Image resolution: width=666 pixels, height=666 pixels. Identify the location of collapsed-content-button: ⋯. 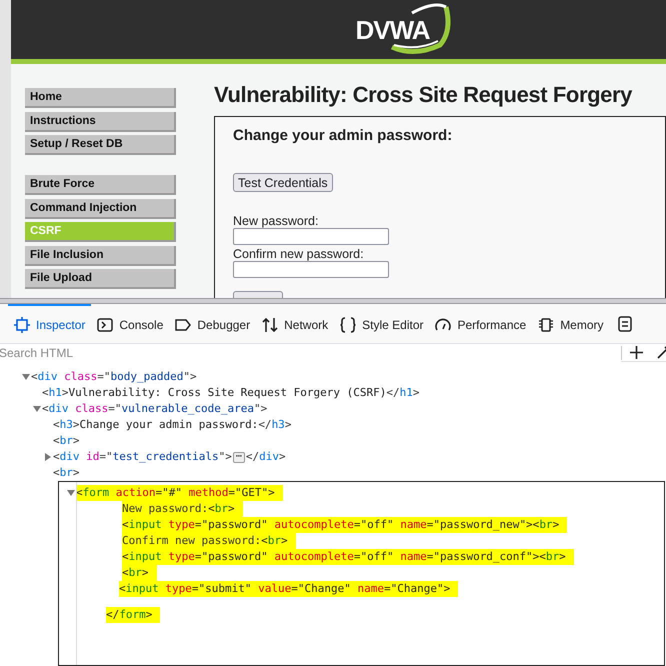
(238, 457).